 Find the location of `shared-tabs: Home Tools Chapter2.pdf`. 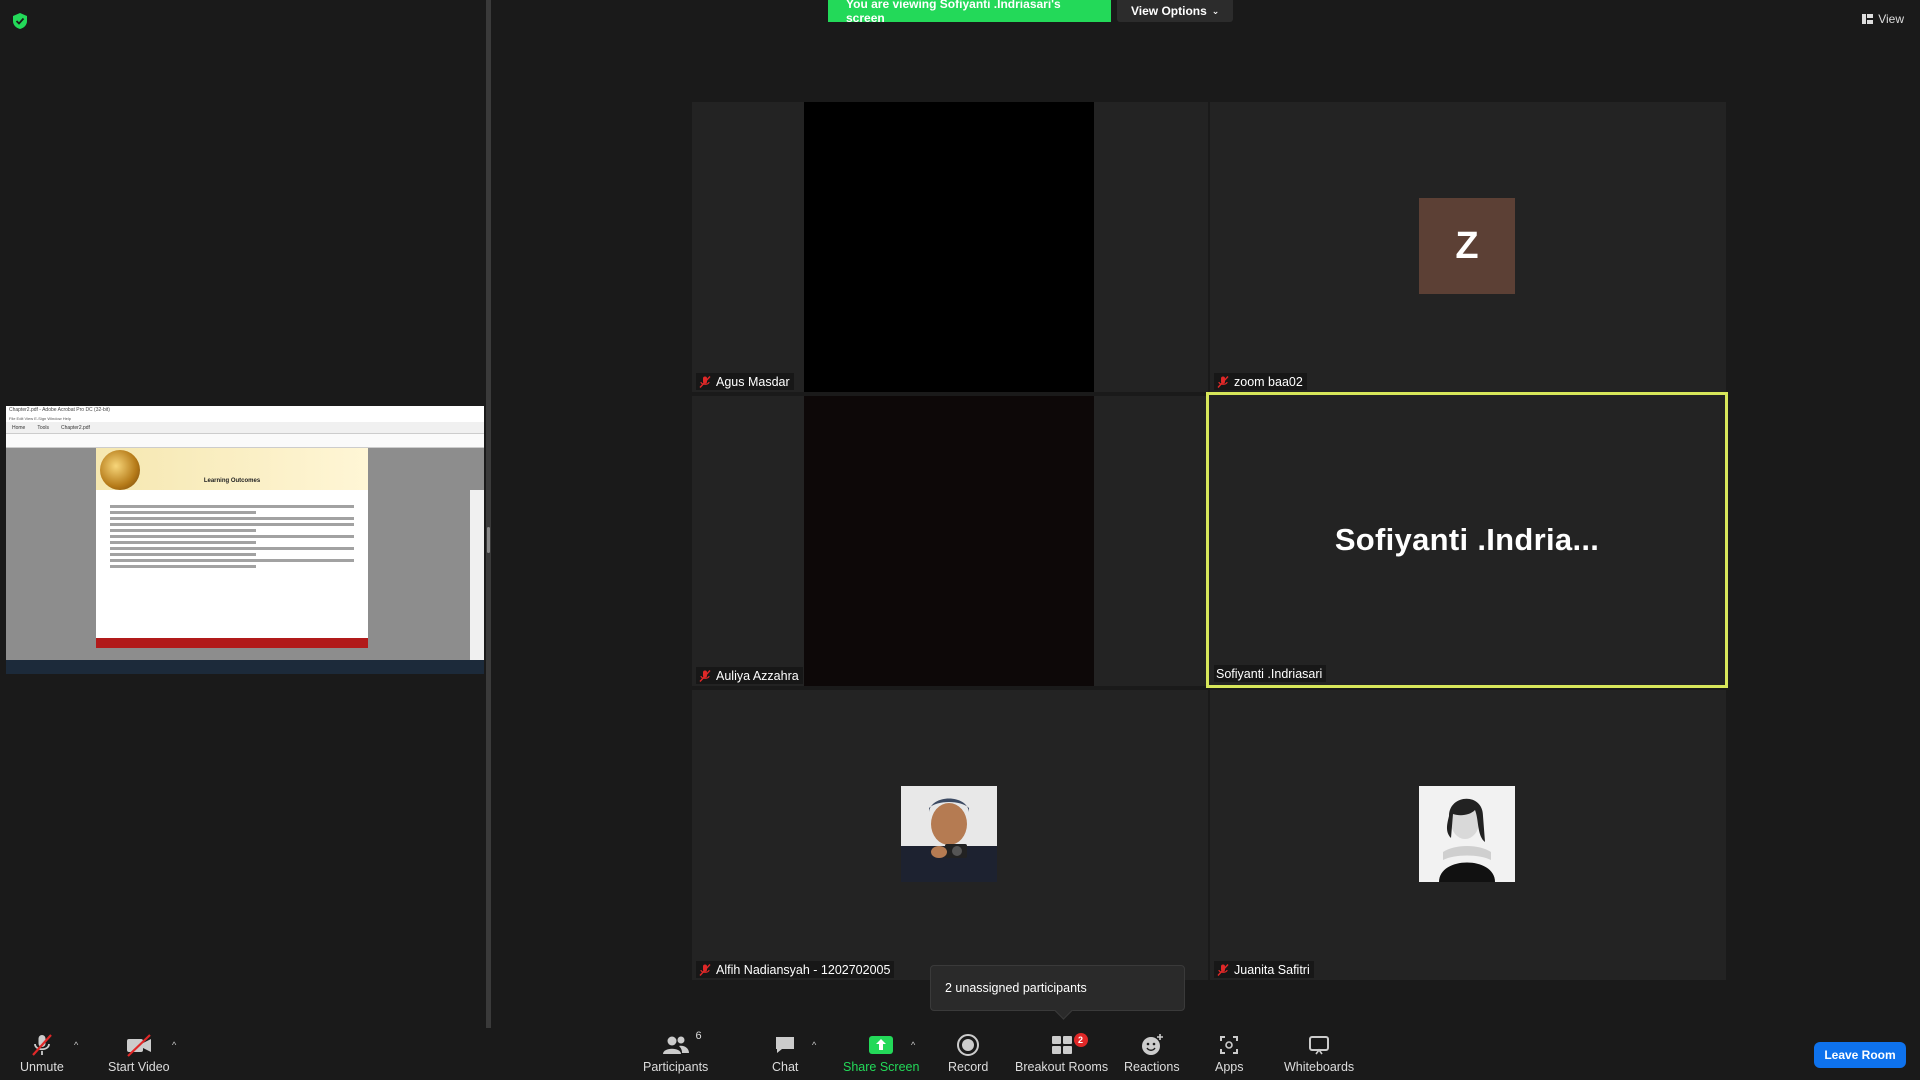

shared-tabs: Home Tools Chapter2.pdf is located at coordinates (245, 428).